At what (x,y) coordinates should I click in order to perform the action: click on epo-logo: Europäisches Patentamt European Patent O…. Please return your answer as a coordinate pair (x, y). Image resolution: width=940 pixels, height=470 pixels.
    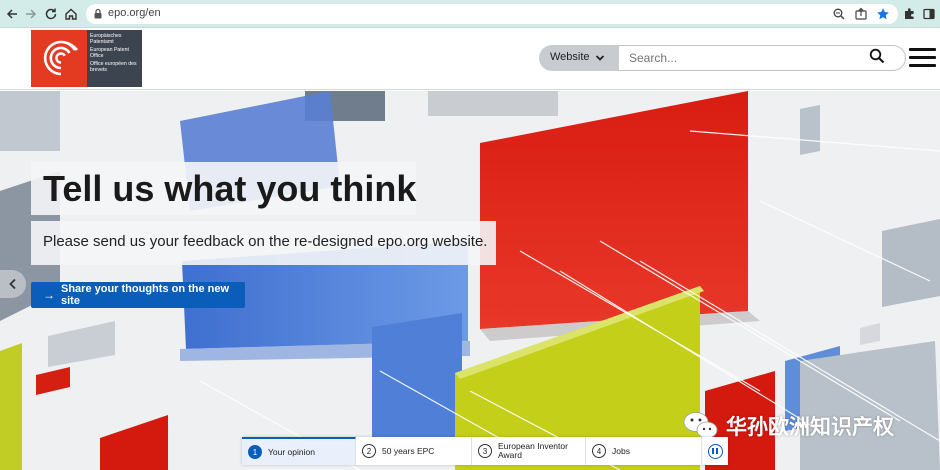
    Looking at the image, I should click on (86, 58).